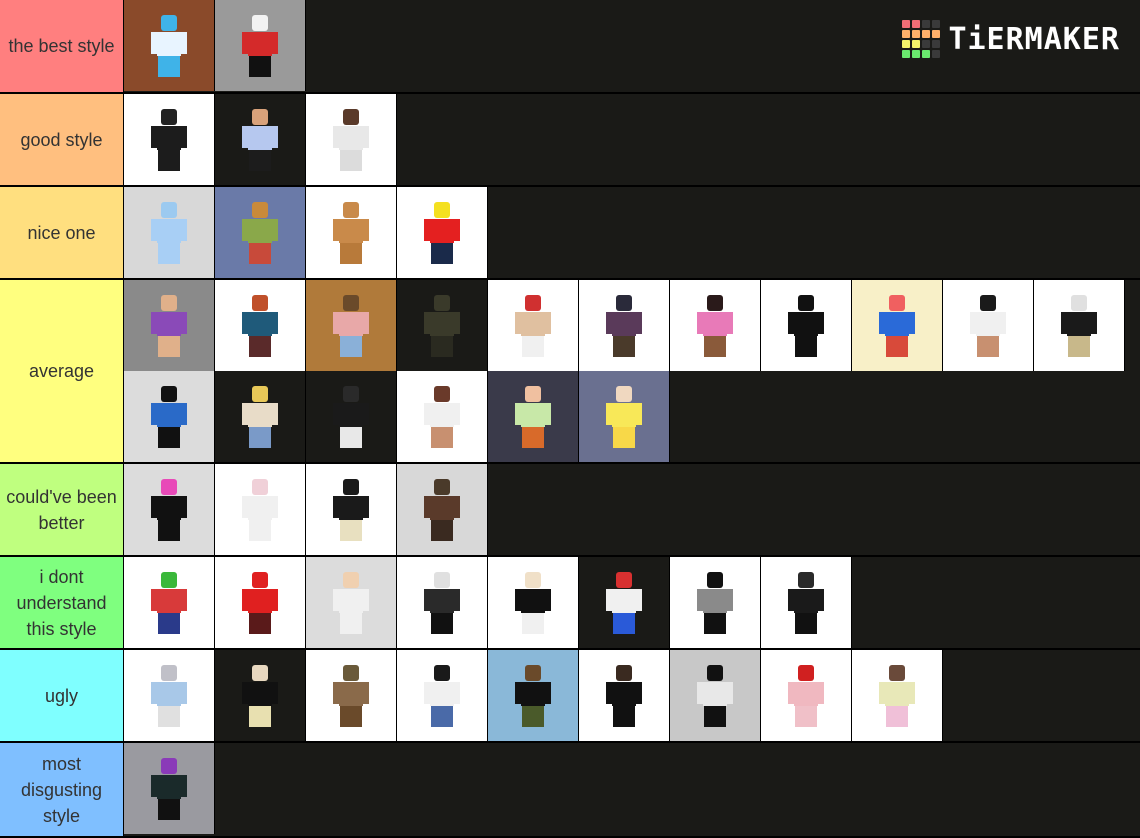 This screenshot has width=1140, height=838. Describe the element at coordinates (260, 695) in the screenshot. I see `tier-item-maid-avatar` at that location.